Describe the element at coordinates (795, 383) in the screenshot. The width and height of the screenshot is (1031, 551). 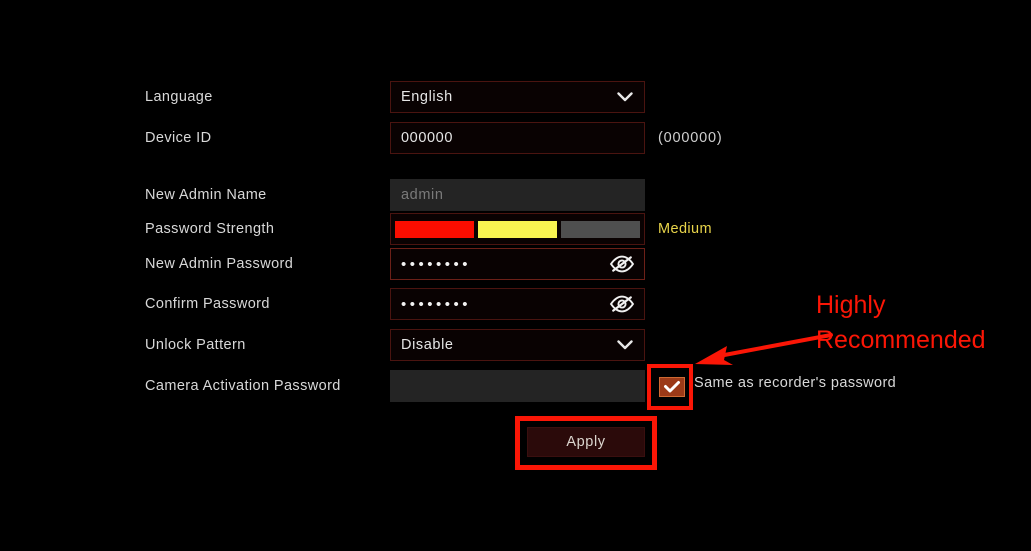
I see `same-as-recorder-password-label: Same as recorder's password` at that location.